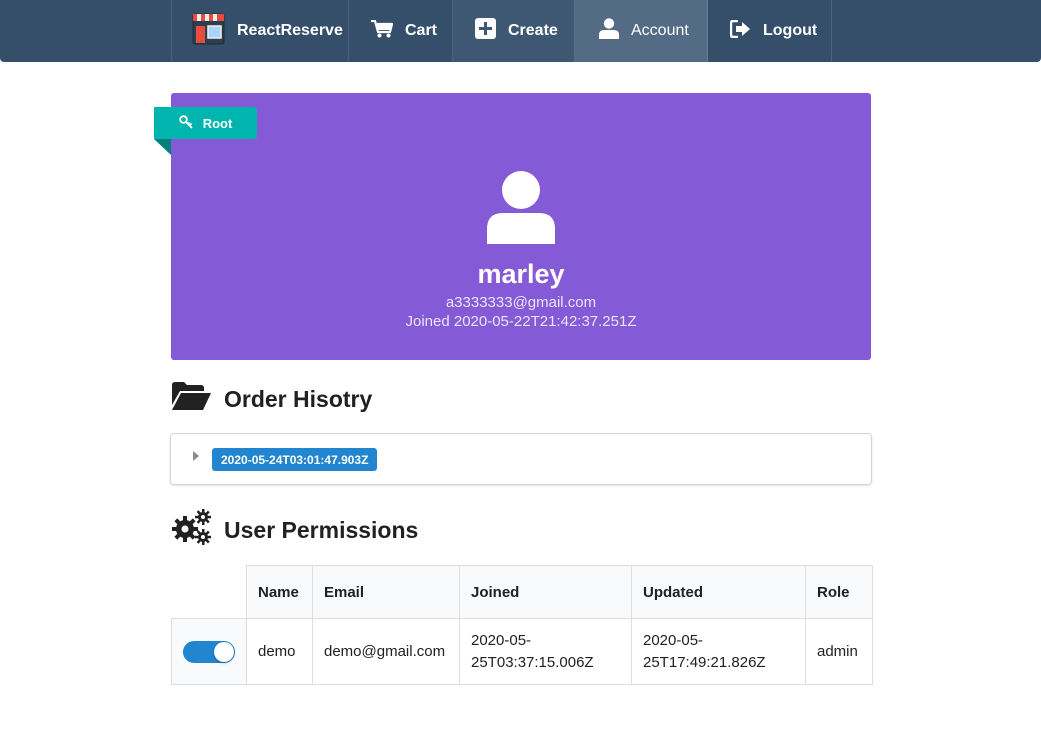 This screenshot has width=1041, height=745. I want to click on order-history-heading: Order Hisotry, so click(272, 399).